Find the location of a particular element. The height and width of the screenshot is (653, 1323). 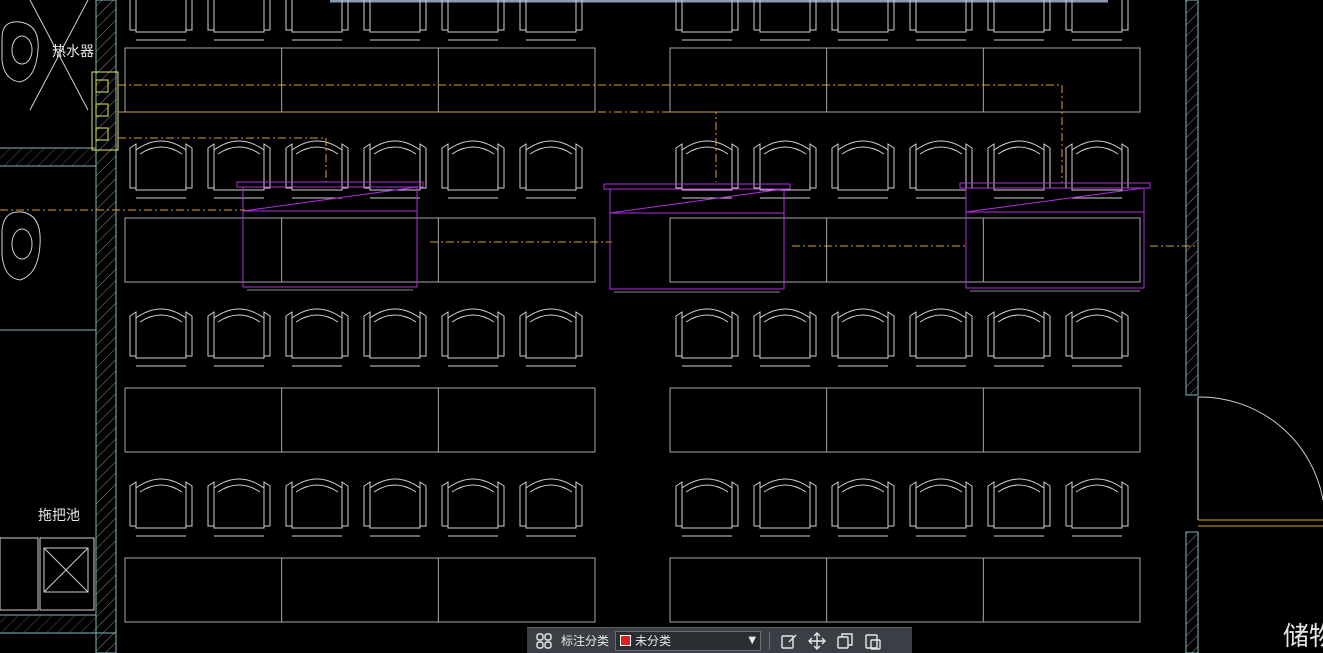

paste-icon is located at coordinates (873, 641).